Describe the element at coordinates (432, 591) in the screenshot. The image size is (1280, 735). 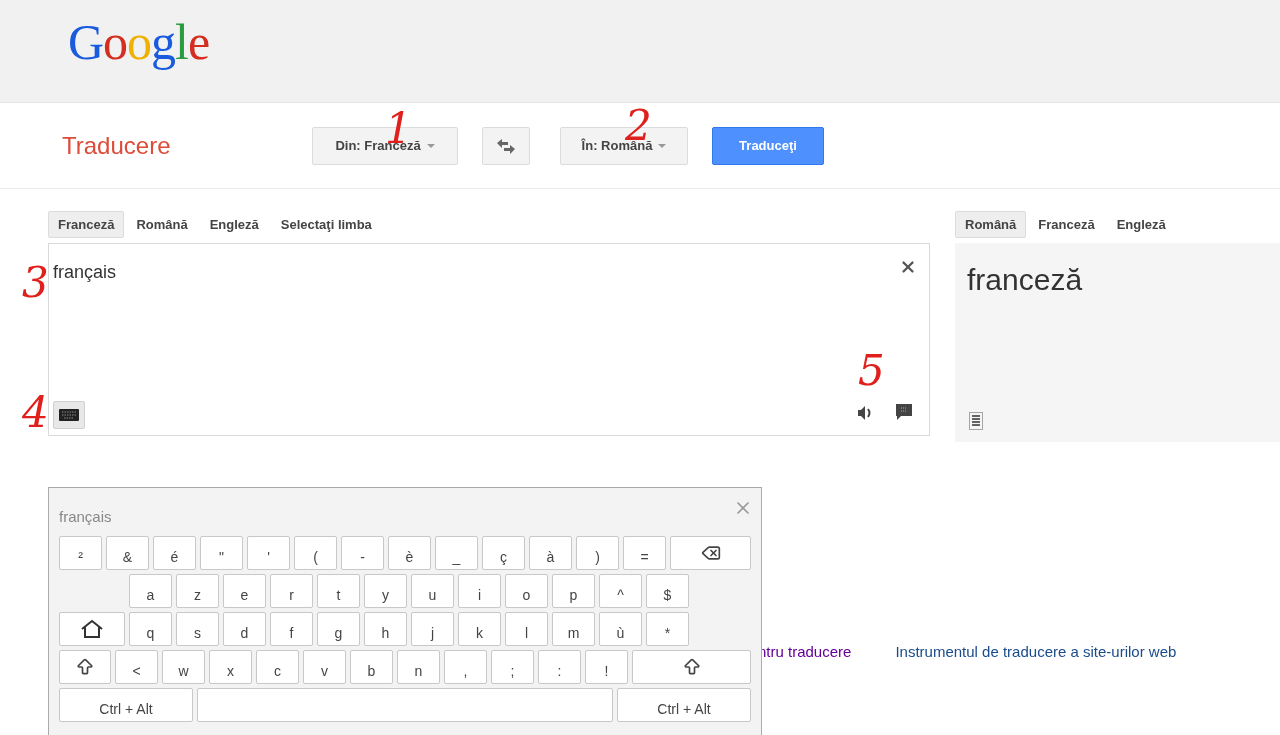
I see `keyboard-key: u` at that location.